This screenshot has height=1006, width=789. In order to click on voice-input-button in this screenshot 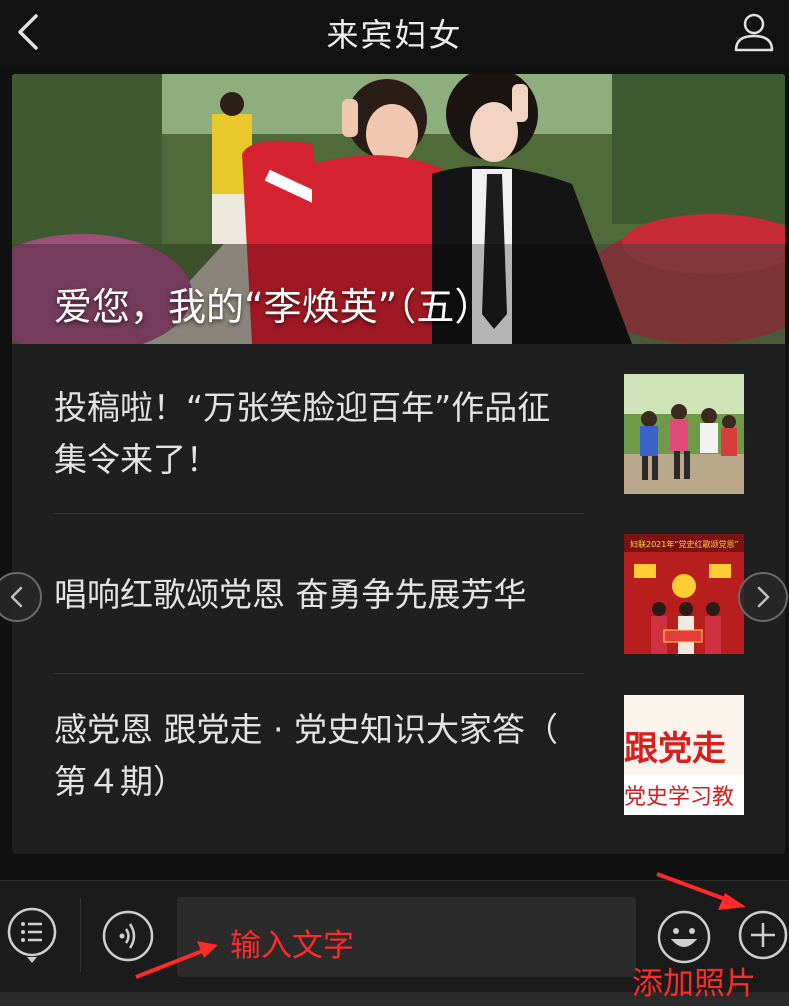, I will do `click(128, 936)`.